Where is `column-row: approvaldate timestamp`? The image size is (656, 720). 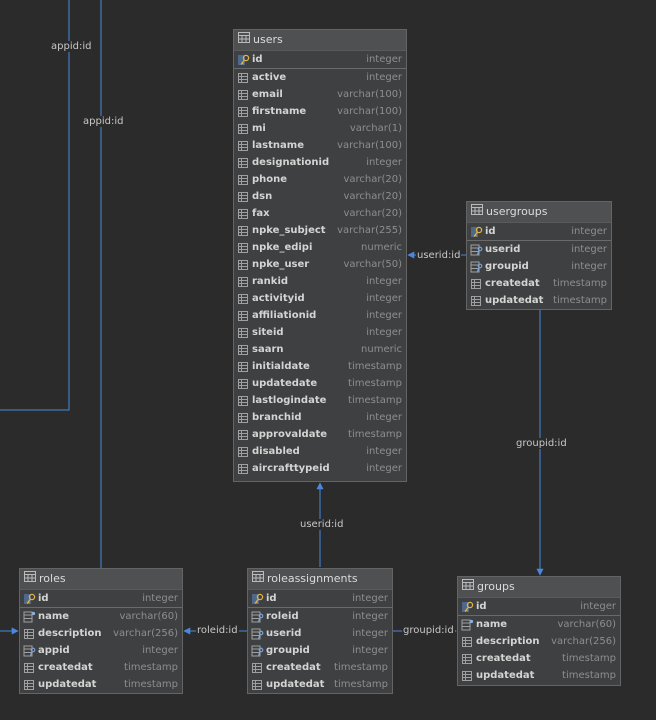
column-row: approvaldate timestamp is located at coordinates (320, 434).